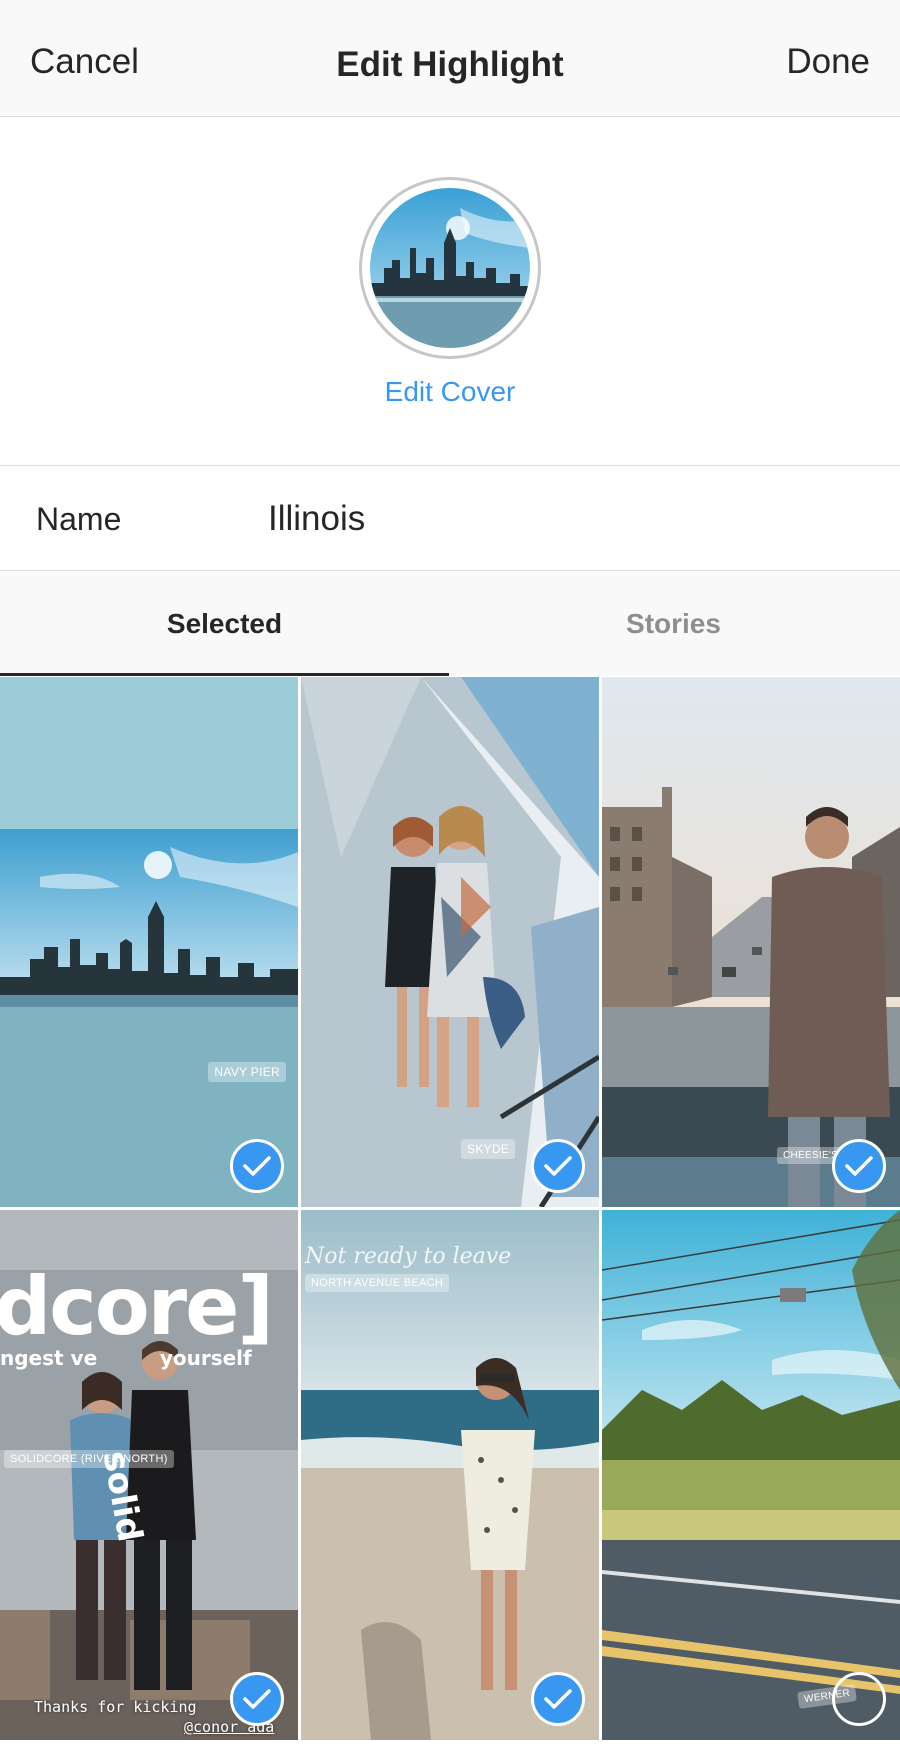 The image size is (900, 1746). I want to click on location-sticker: NORTH AVENUE BEACH, so click(377, 1283).